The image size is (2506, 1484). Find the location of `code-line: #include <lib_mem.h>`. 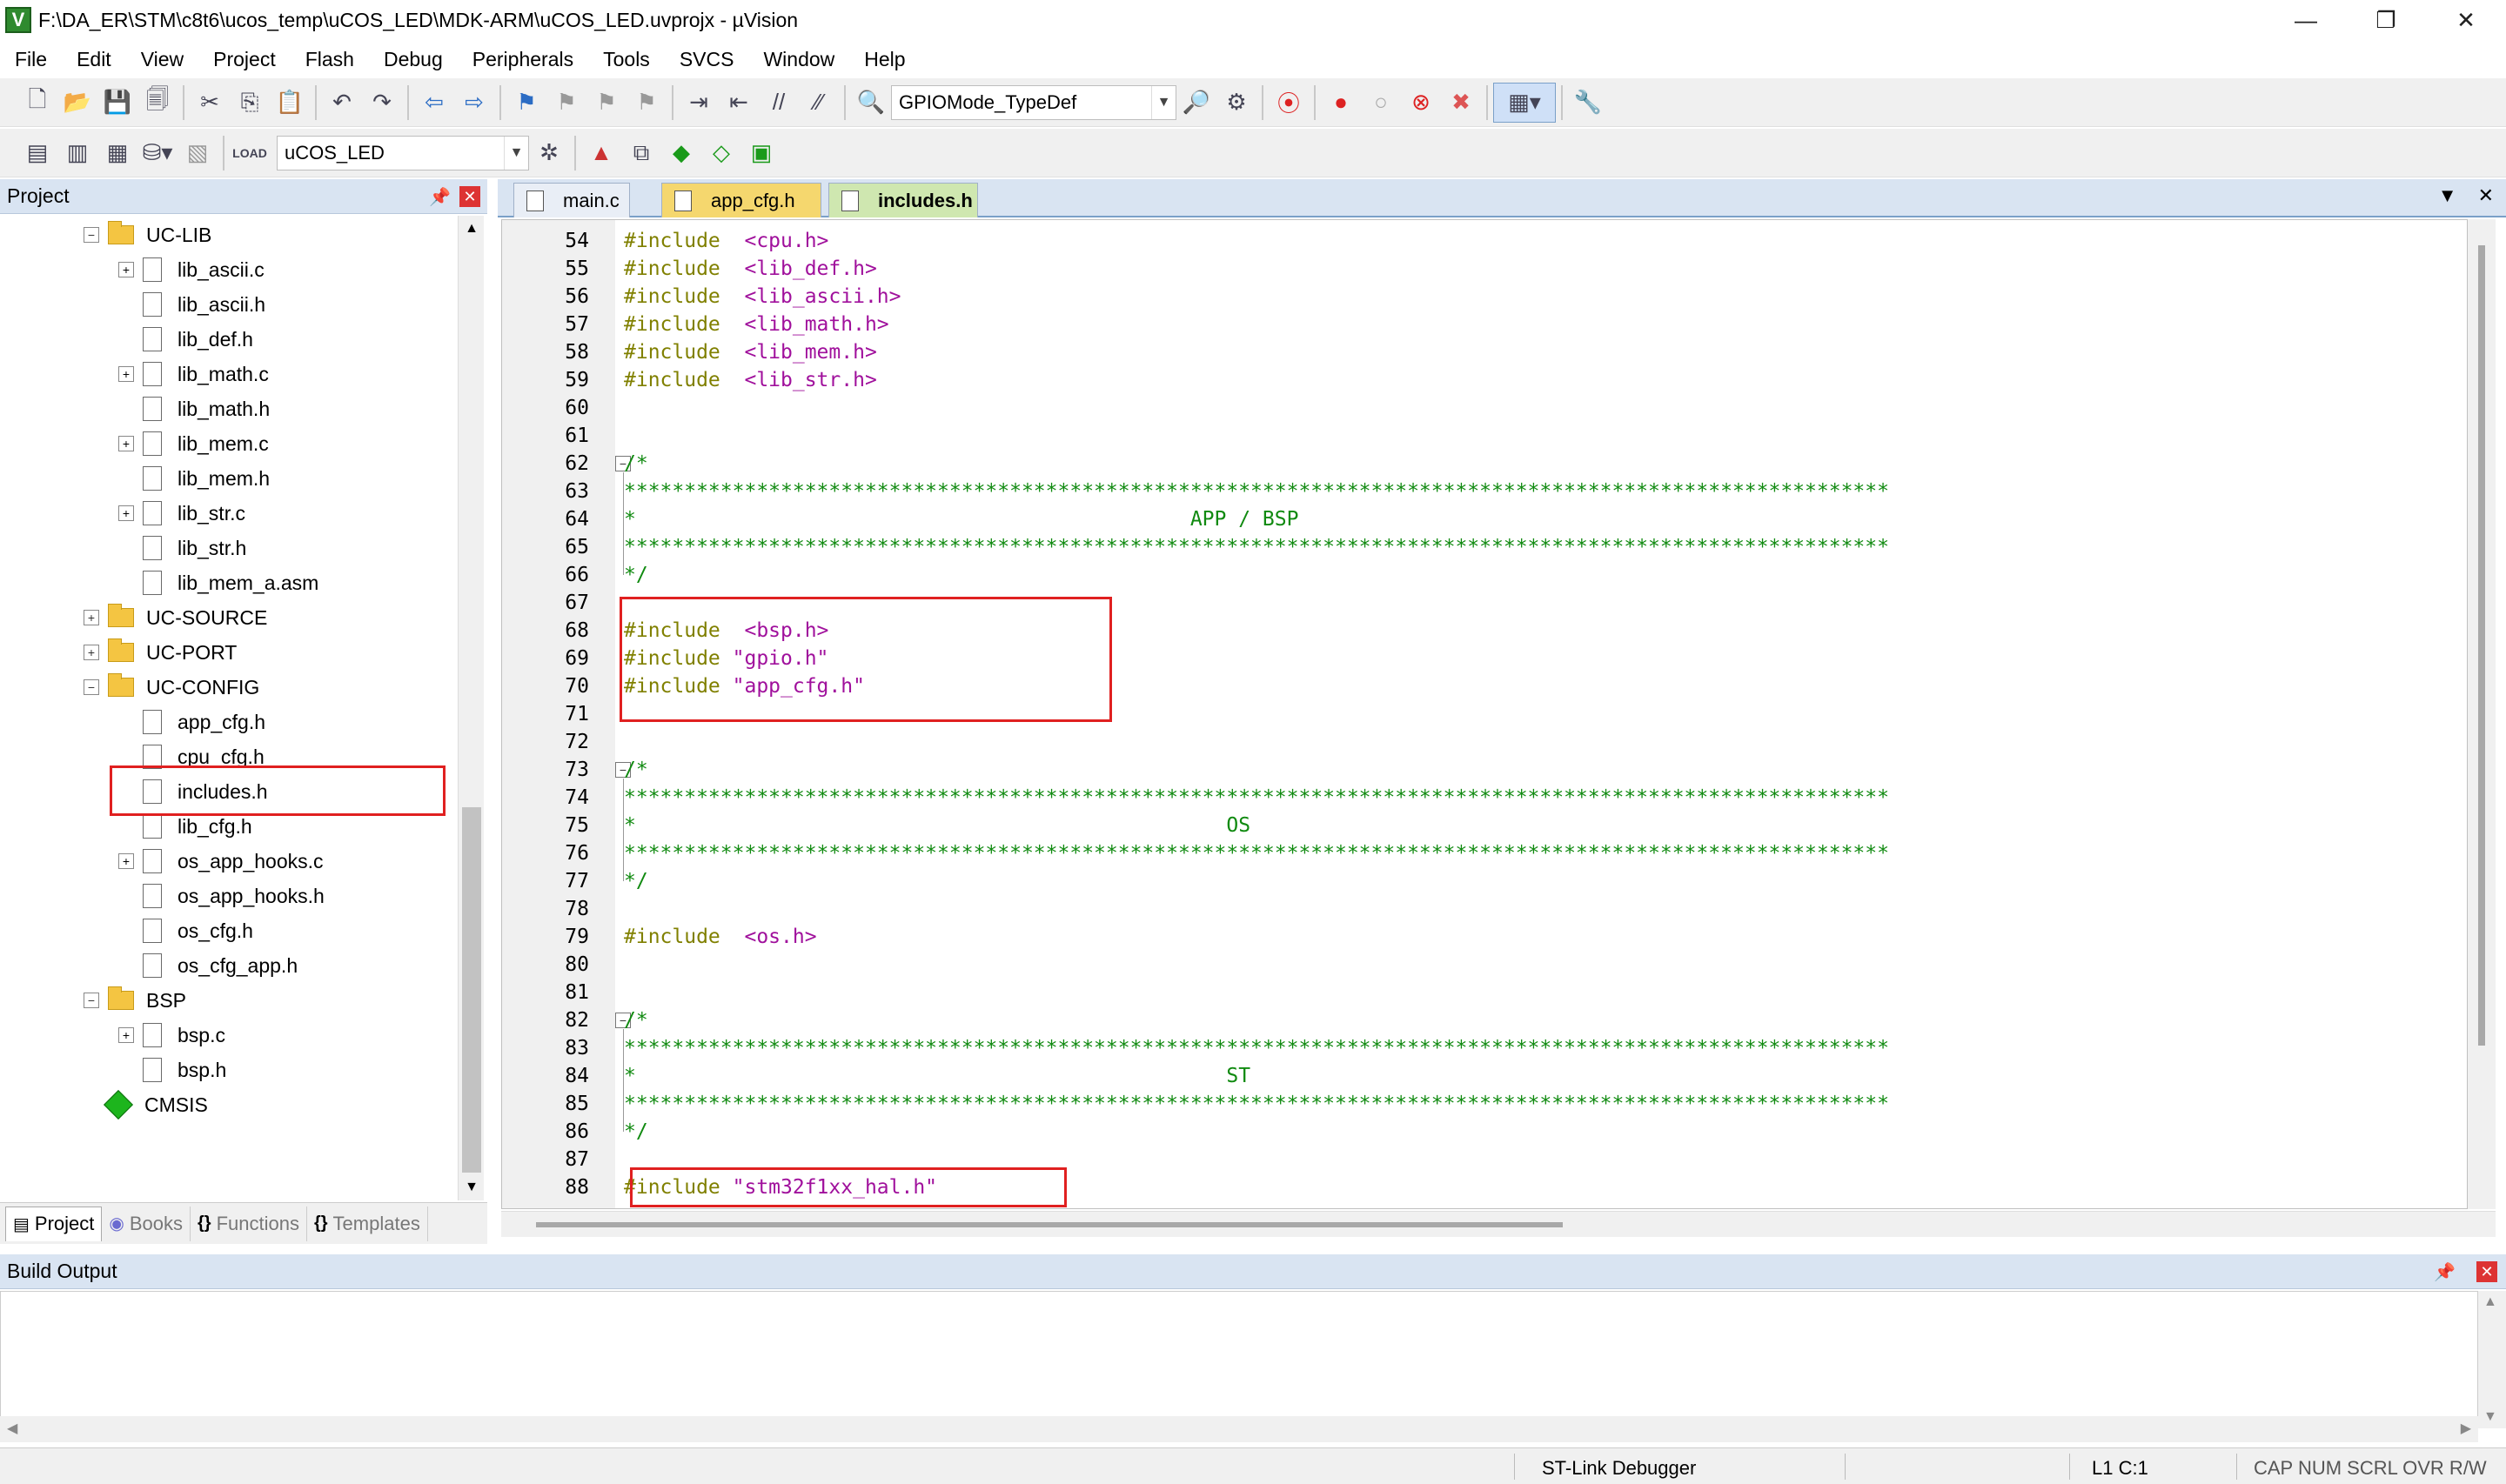

code-line: #include <lib_mem.h> is located at coordinates (1545, 352).